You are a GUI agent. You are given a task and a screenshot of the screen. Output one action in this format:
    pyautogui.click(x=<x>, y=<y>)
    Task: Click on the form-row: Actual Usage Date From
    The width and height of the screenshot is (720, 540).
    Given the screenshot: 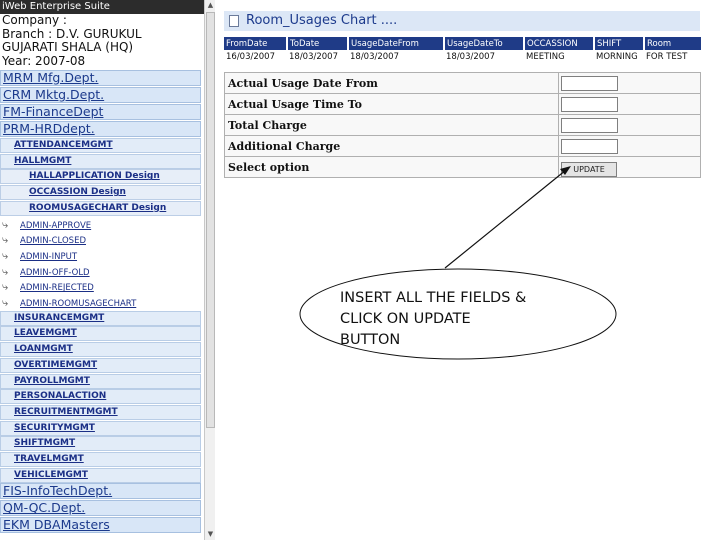 What is the action you would take?
    pyautogui.click(x=462, y=83)
    